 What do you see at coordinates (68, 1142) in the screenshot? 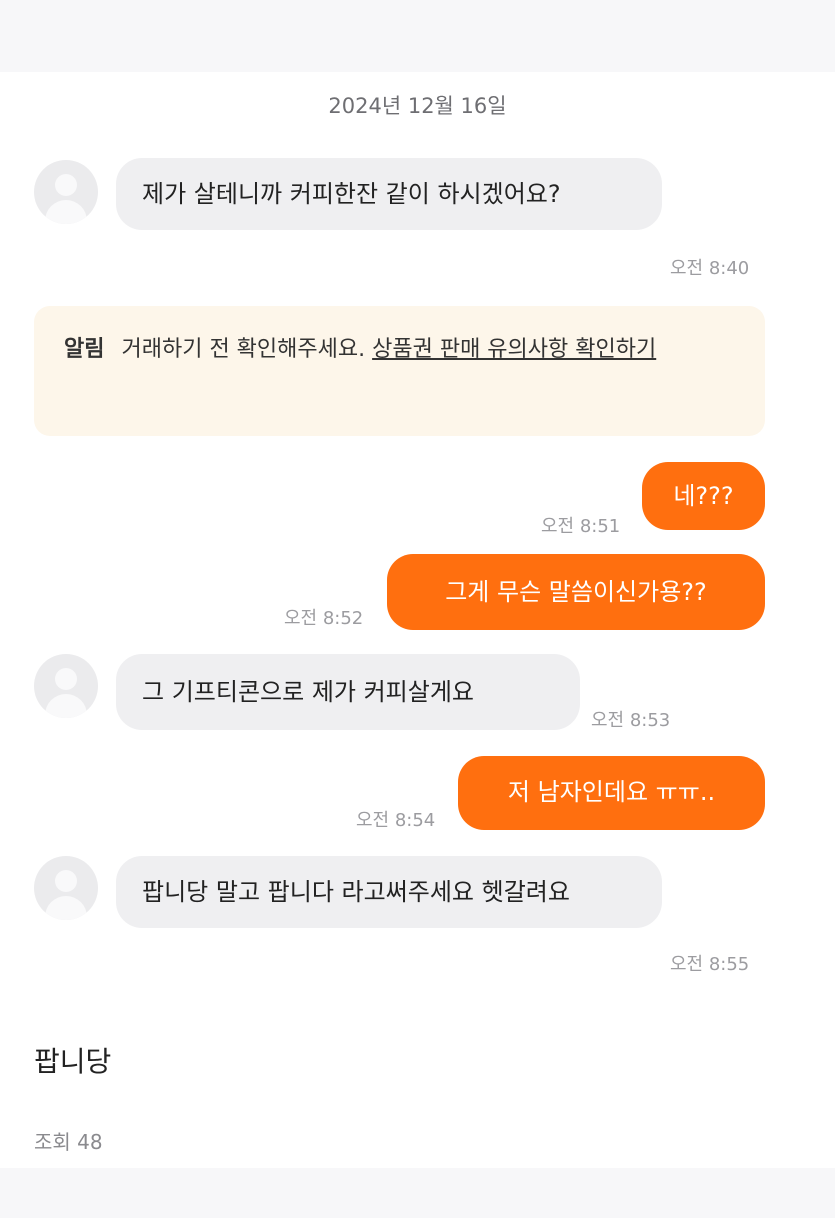
I see `view-count: 조회 48` at bounding box center [68, 1142].